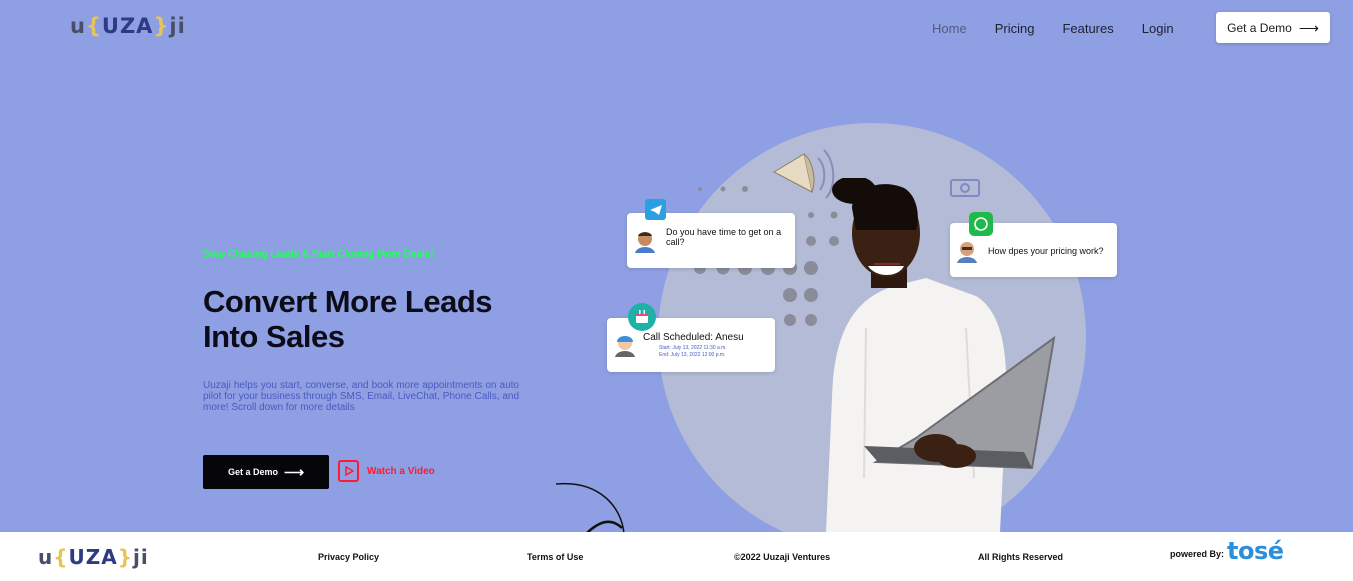  Describe the element at coordinates (1259, 27) in the screenshot. I see `header-demo-label: Get a Demo` at that location.